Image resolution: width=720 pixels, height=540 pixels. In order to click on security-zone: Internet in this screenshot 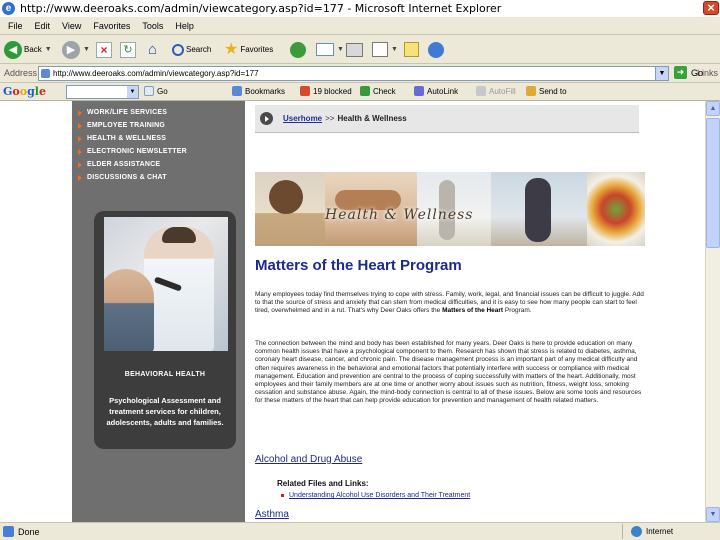, I will do `click(670, 531)`.